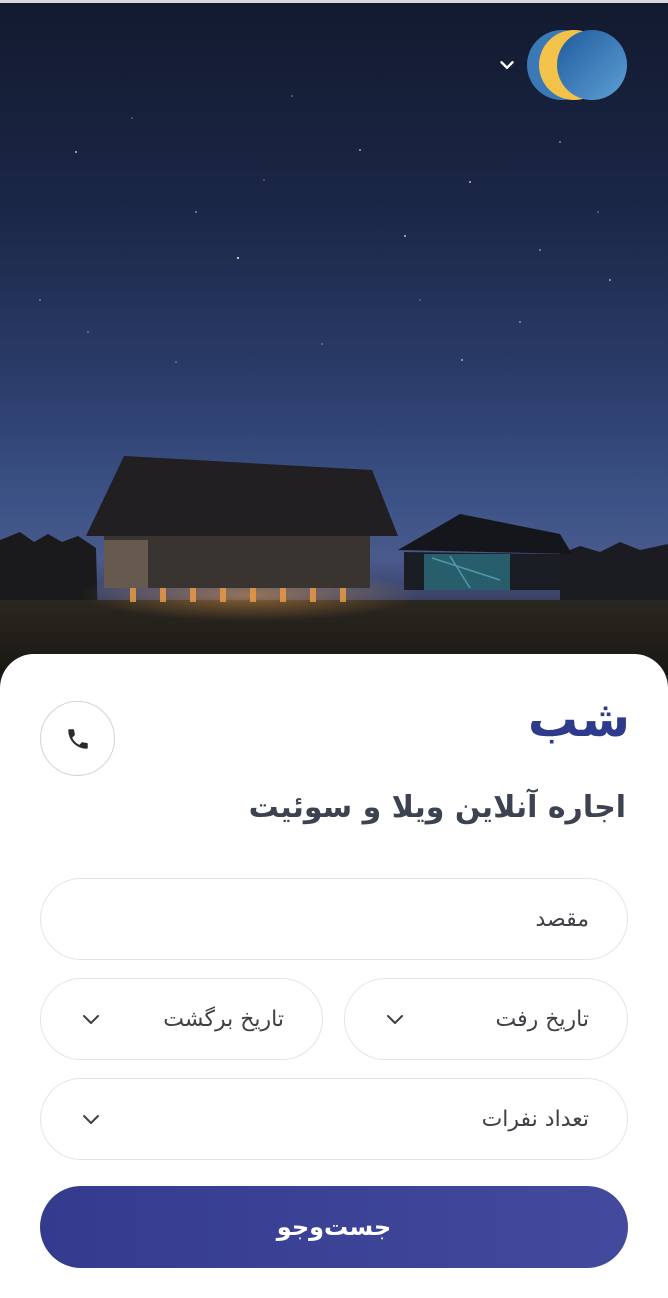 The height and width of the screenshot is (1298, 668). I want to click on depart-date-label: تاریخ رفت, so click(542, 1019).